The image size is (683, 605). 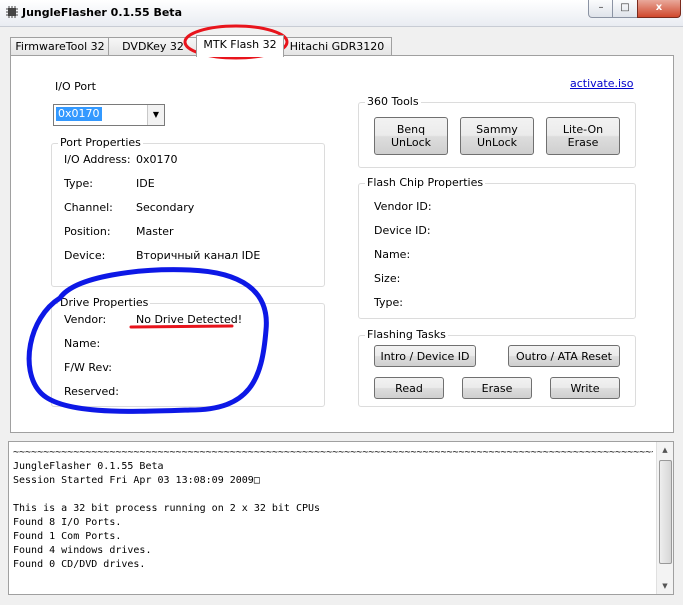 I want to click on title-bar: JungleFlasher 0.1.55 Beta – □ x, so click(x=341, y=13).